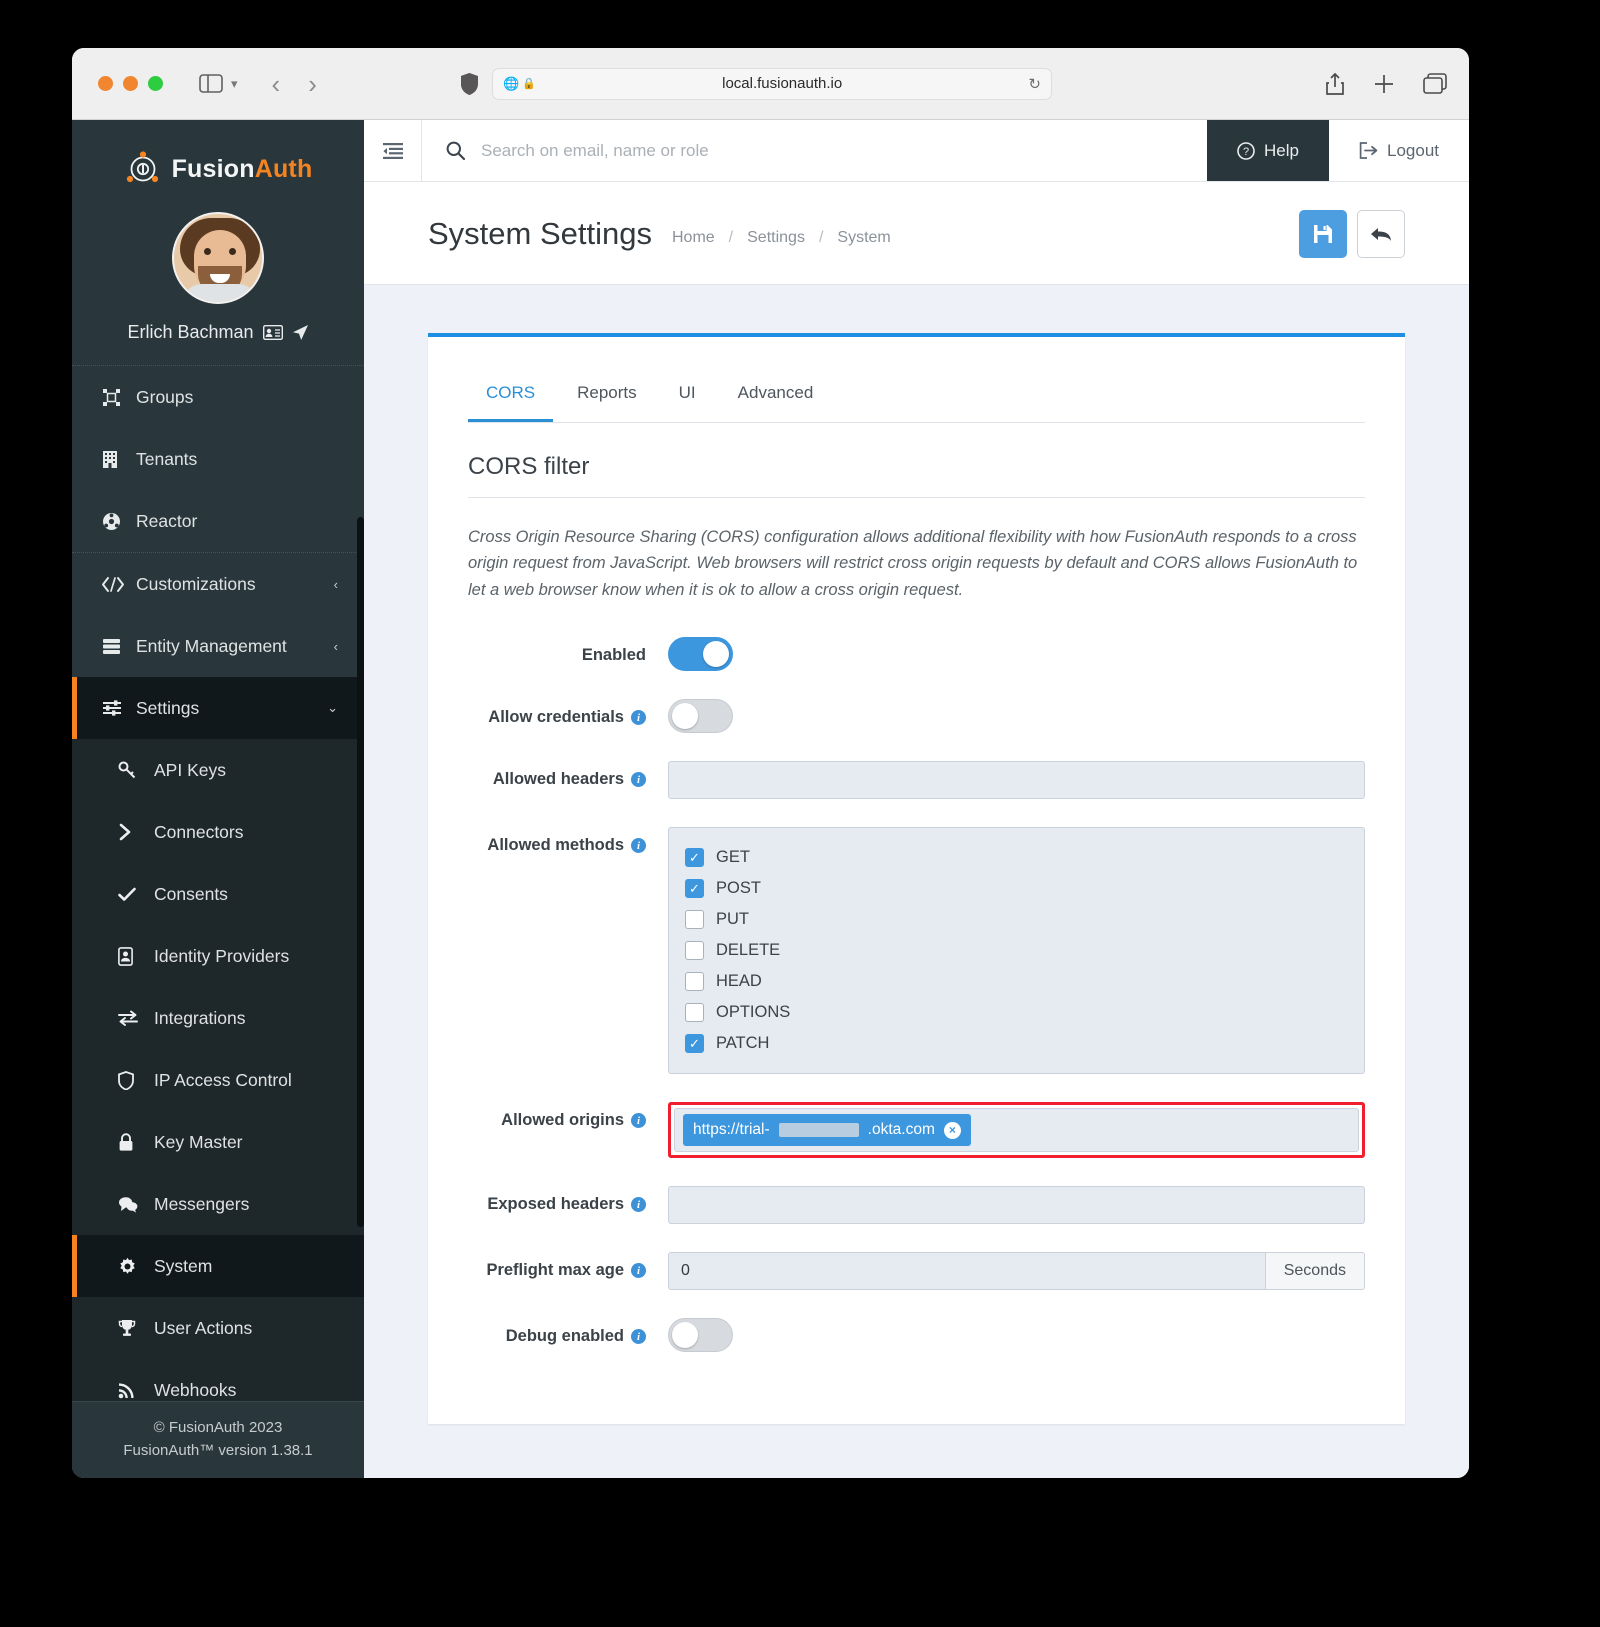 This screenshot has width=1600, height=1627. Describe the element at coordinates (1399, 150) in the screenshot. I see `logout-button: Logout` at that location.